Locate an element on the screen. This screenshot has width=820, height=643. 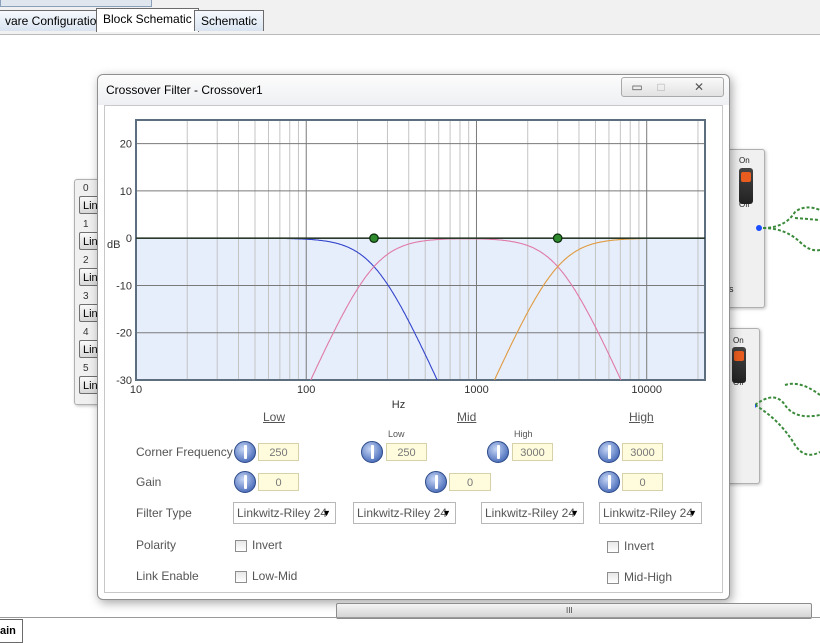
band-header-low: Low is located at coordinates (274, 417).